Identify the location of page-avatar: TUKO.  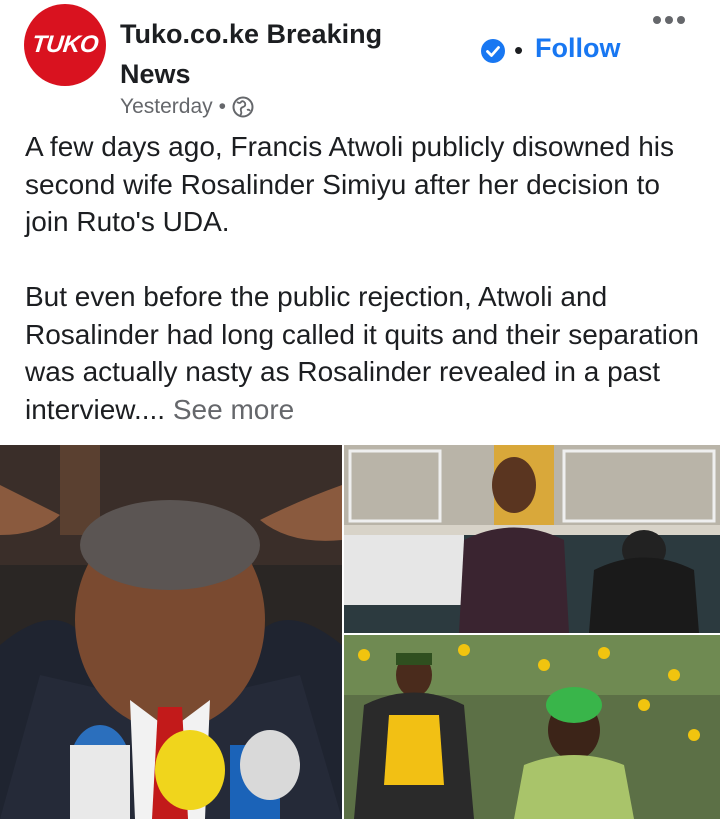
(65, 45).